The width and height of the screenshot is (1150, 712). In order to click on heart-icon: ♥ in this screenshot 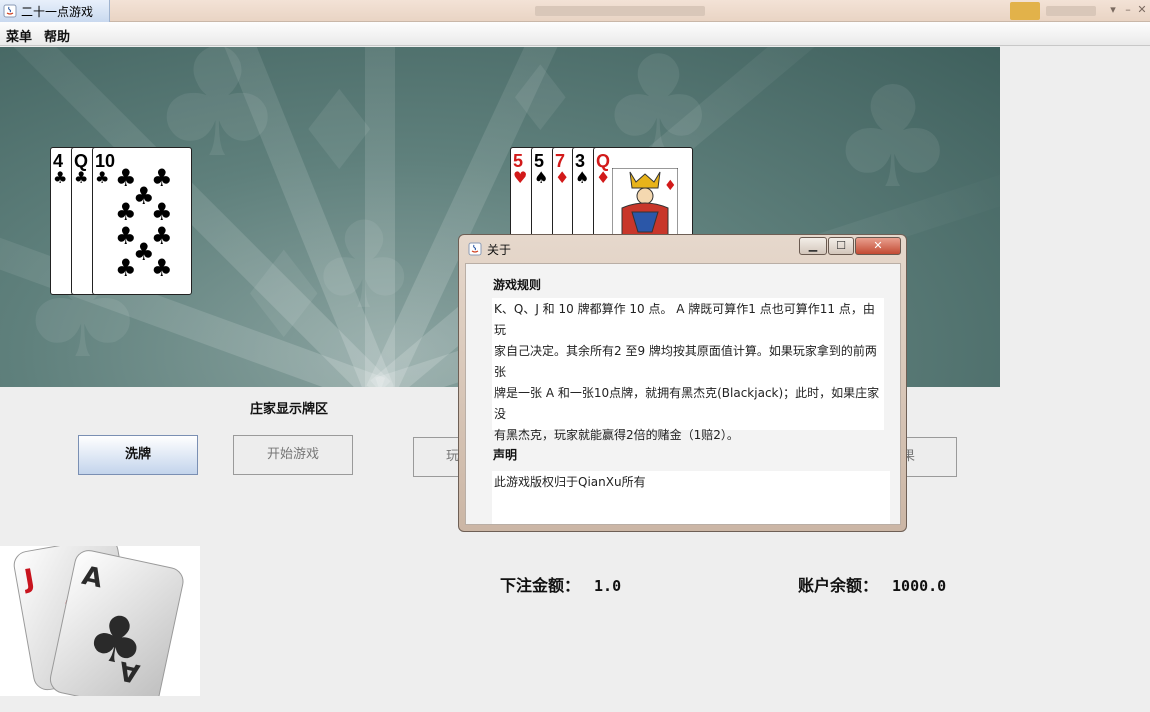, I will do `click(520, 177)`.